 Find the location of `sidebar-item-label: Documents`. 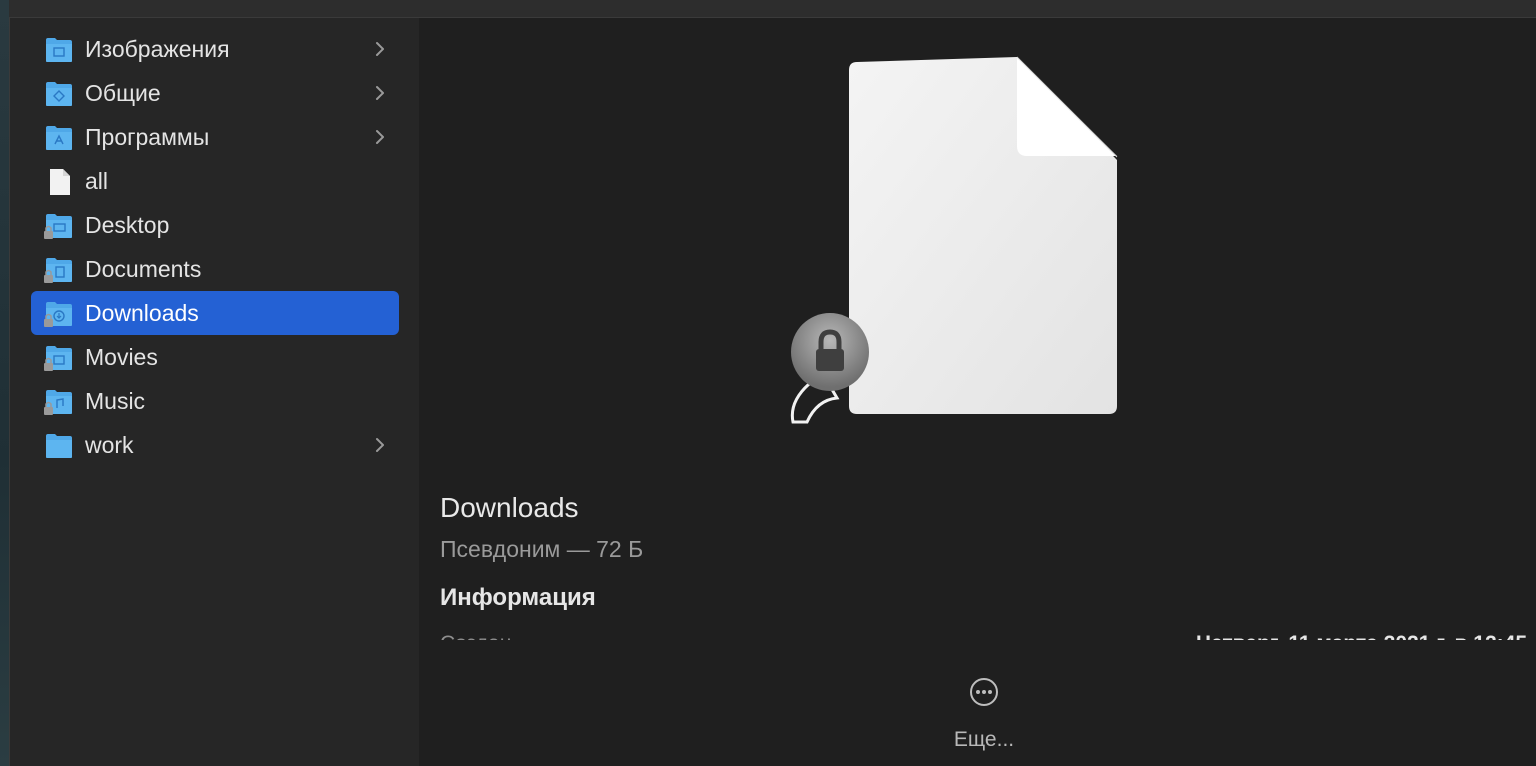

sidebar-item-label: Documents is located at coordinates (143, 269).